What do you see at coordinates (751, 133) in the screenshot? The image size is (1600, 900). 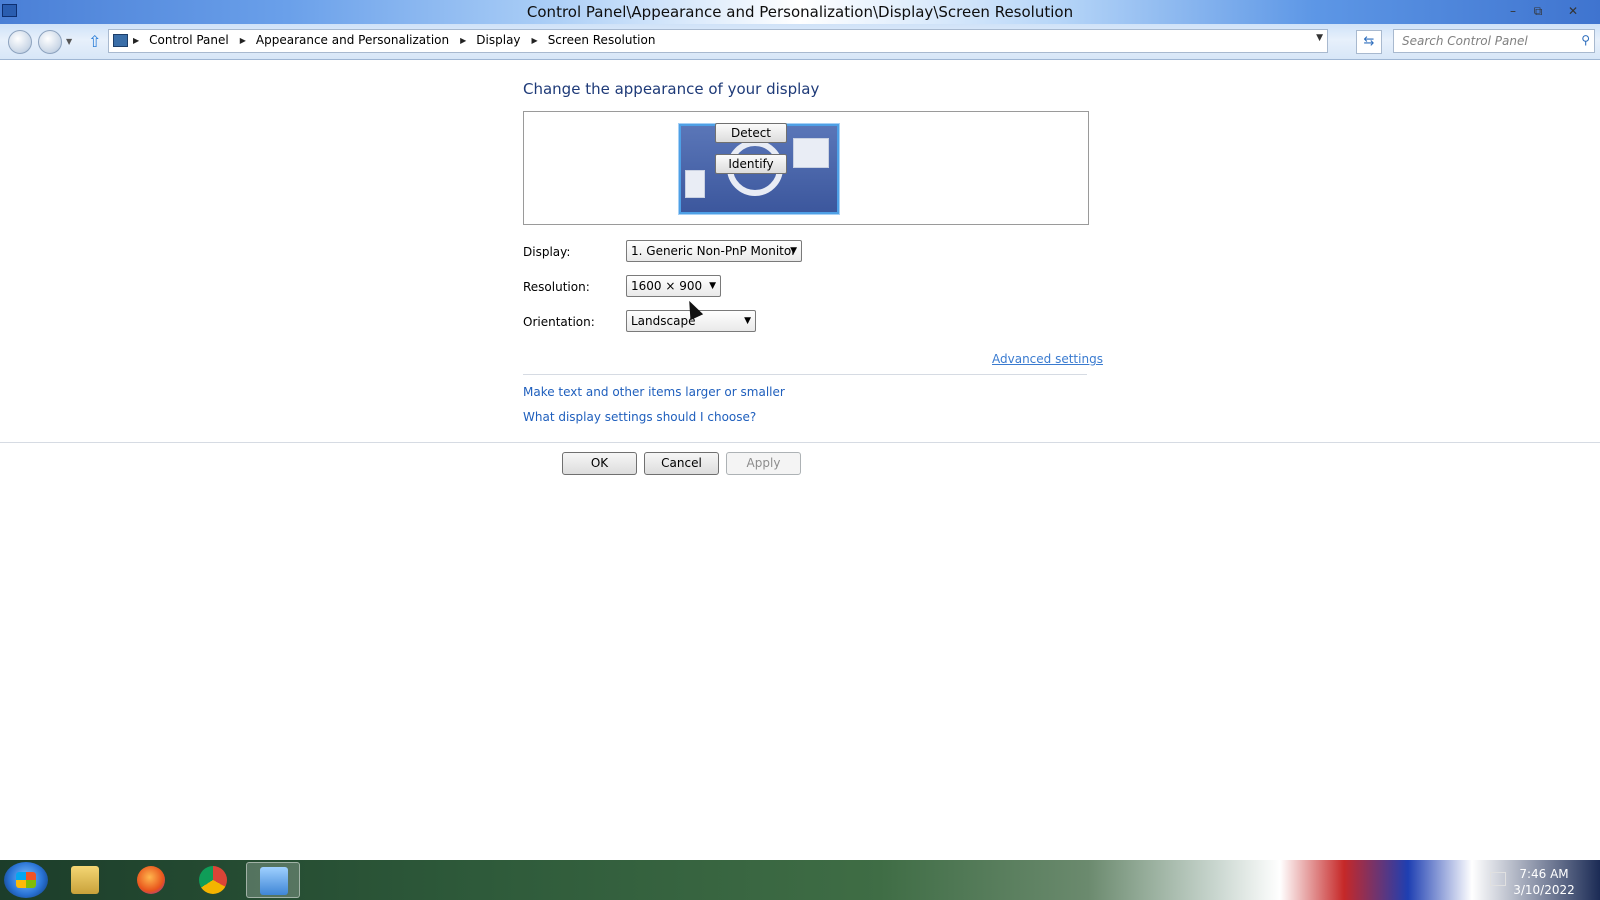 I see `detect-button: Detect` at bounding box center [751, 133].